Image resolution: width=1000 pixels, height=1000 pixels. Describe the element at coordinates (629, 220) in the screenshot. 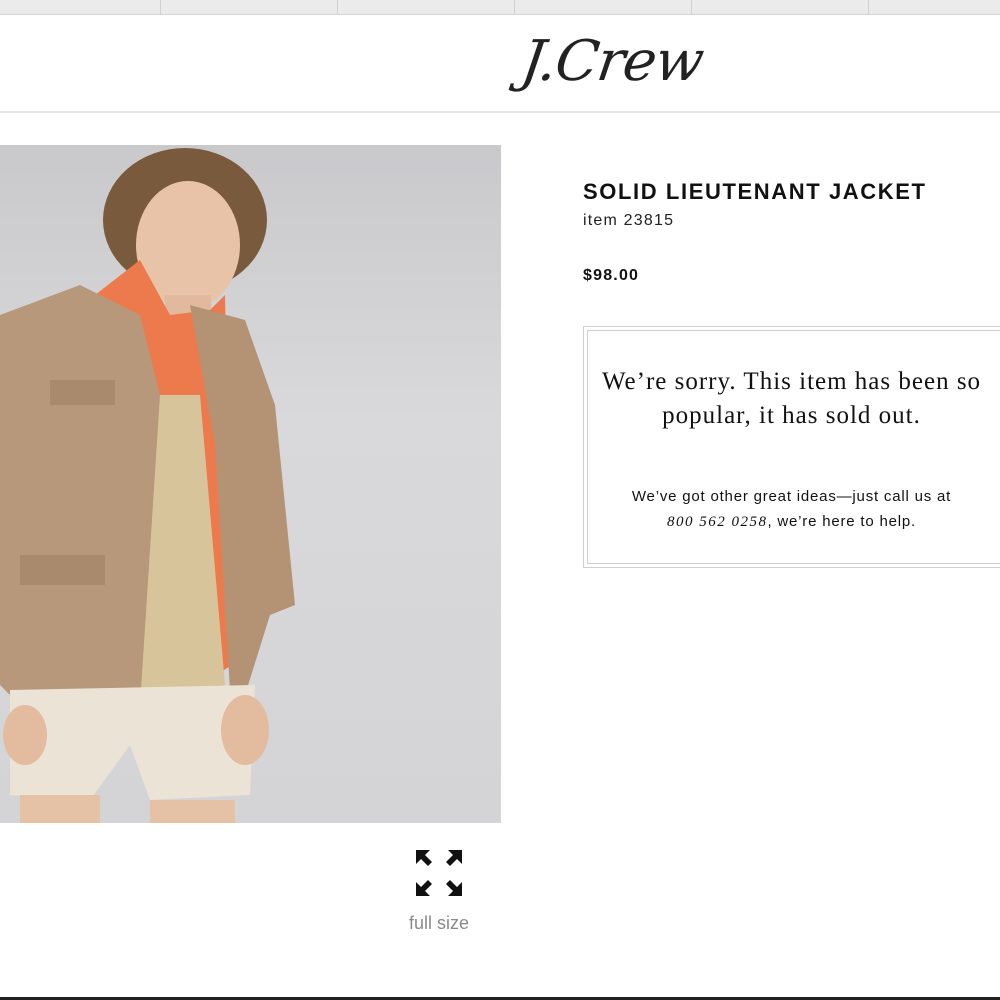

I see `item-number: item 23815` at that location.